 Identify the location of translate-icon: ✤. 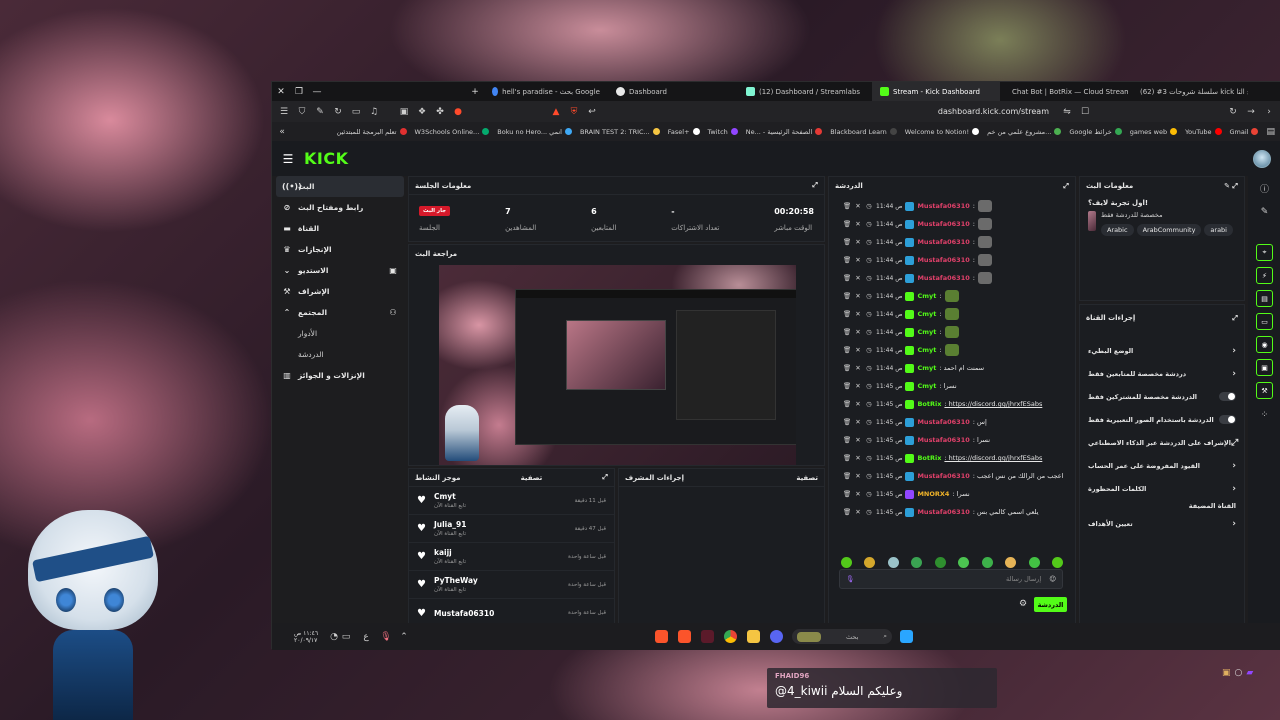
(440, 112).